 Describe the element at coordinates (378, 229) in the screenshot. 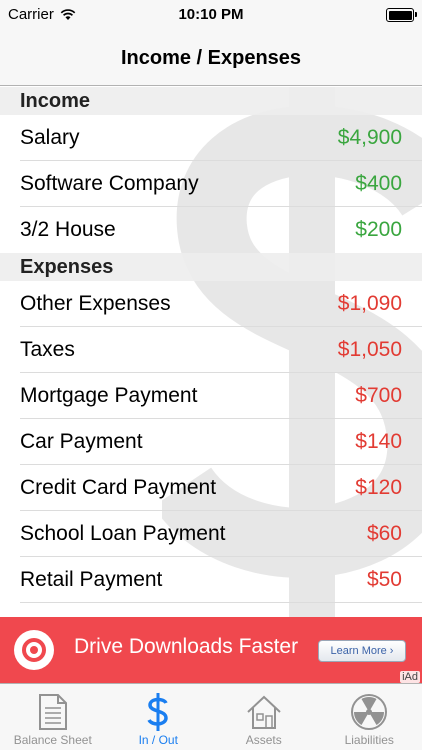

I see `income-amount: $200` at that location.